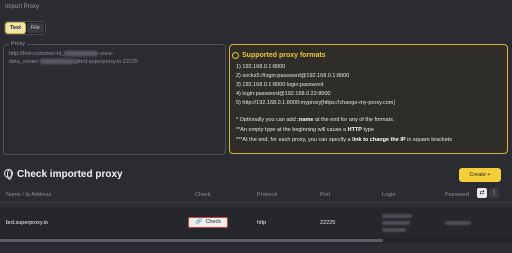 Image resolution: width=512 pixels, height=253 pixels. Describe the element at coordinates (106, 54) in the screenshot. I see `proxy-text-segment: -zone-` at that location.